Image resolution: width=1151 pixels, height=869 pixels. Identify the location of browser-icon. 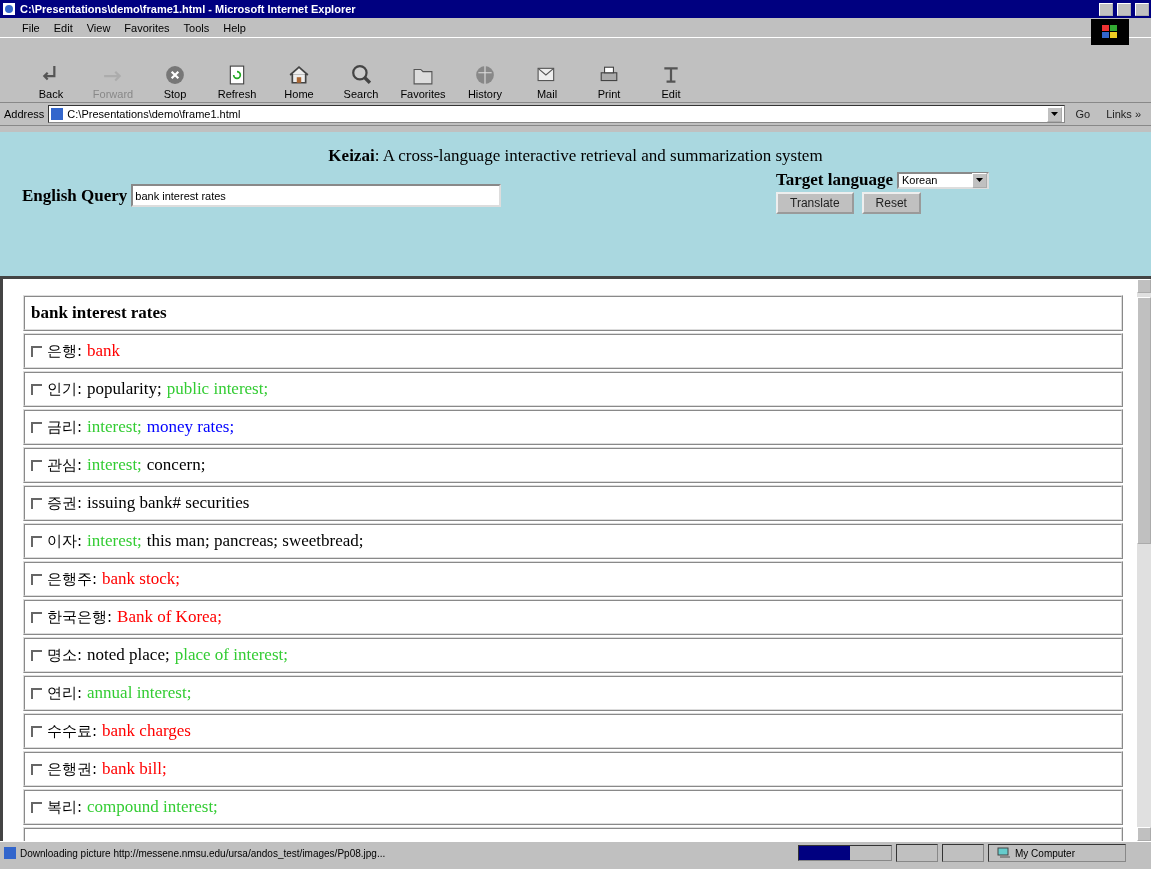
(9, 9).